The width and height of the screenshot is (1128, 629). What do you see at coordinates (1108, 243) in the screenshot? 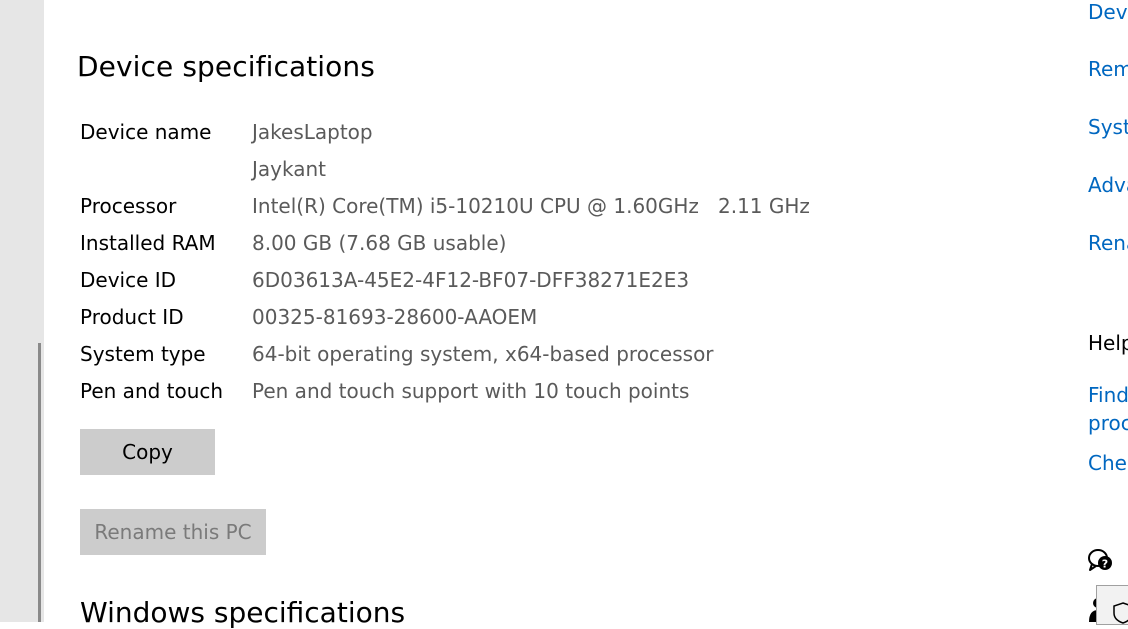
I see `related-link-rename-pc: Rena` at bounding box center [1108, 243].